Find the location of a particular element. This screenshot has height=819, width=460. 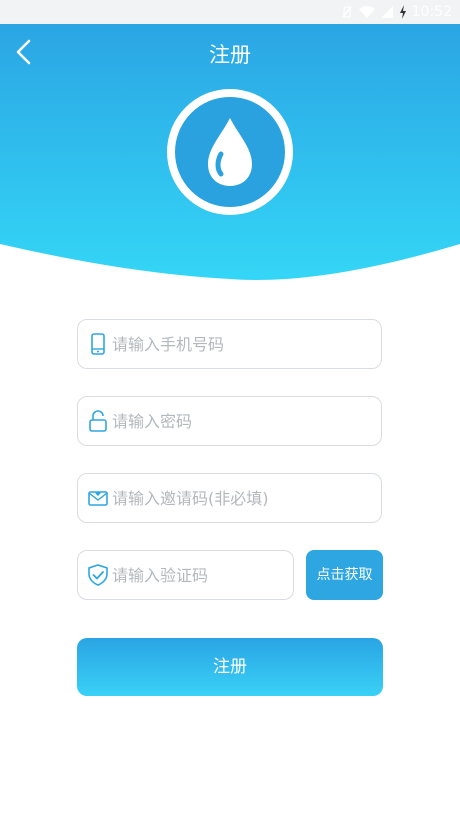

phone-icon is located at coordinates (98, 344).